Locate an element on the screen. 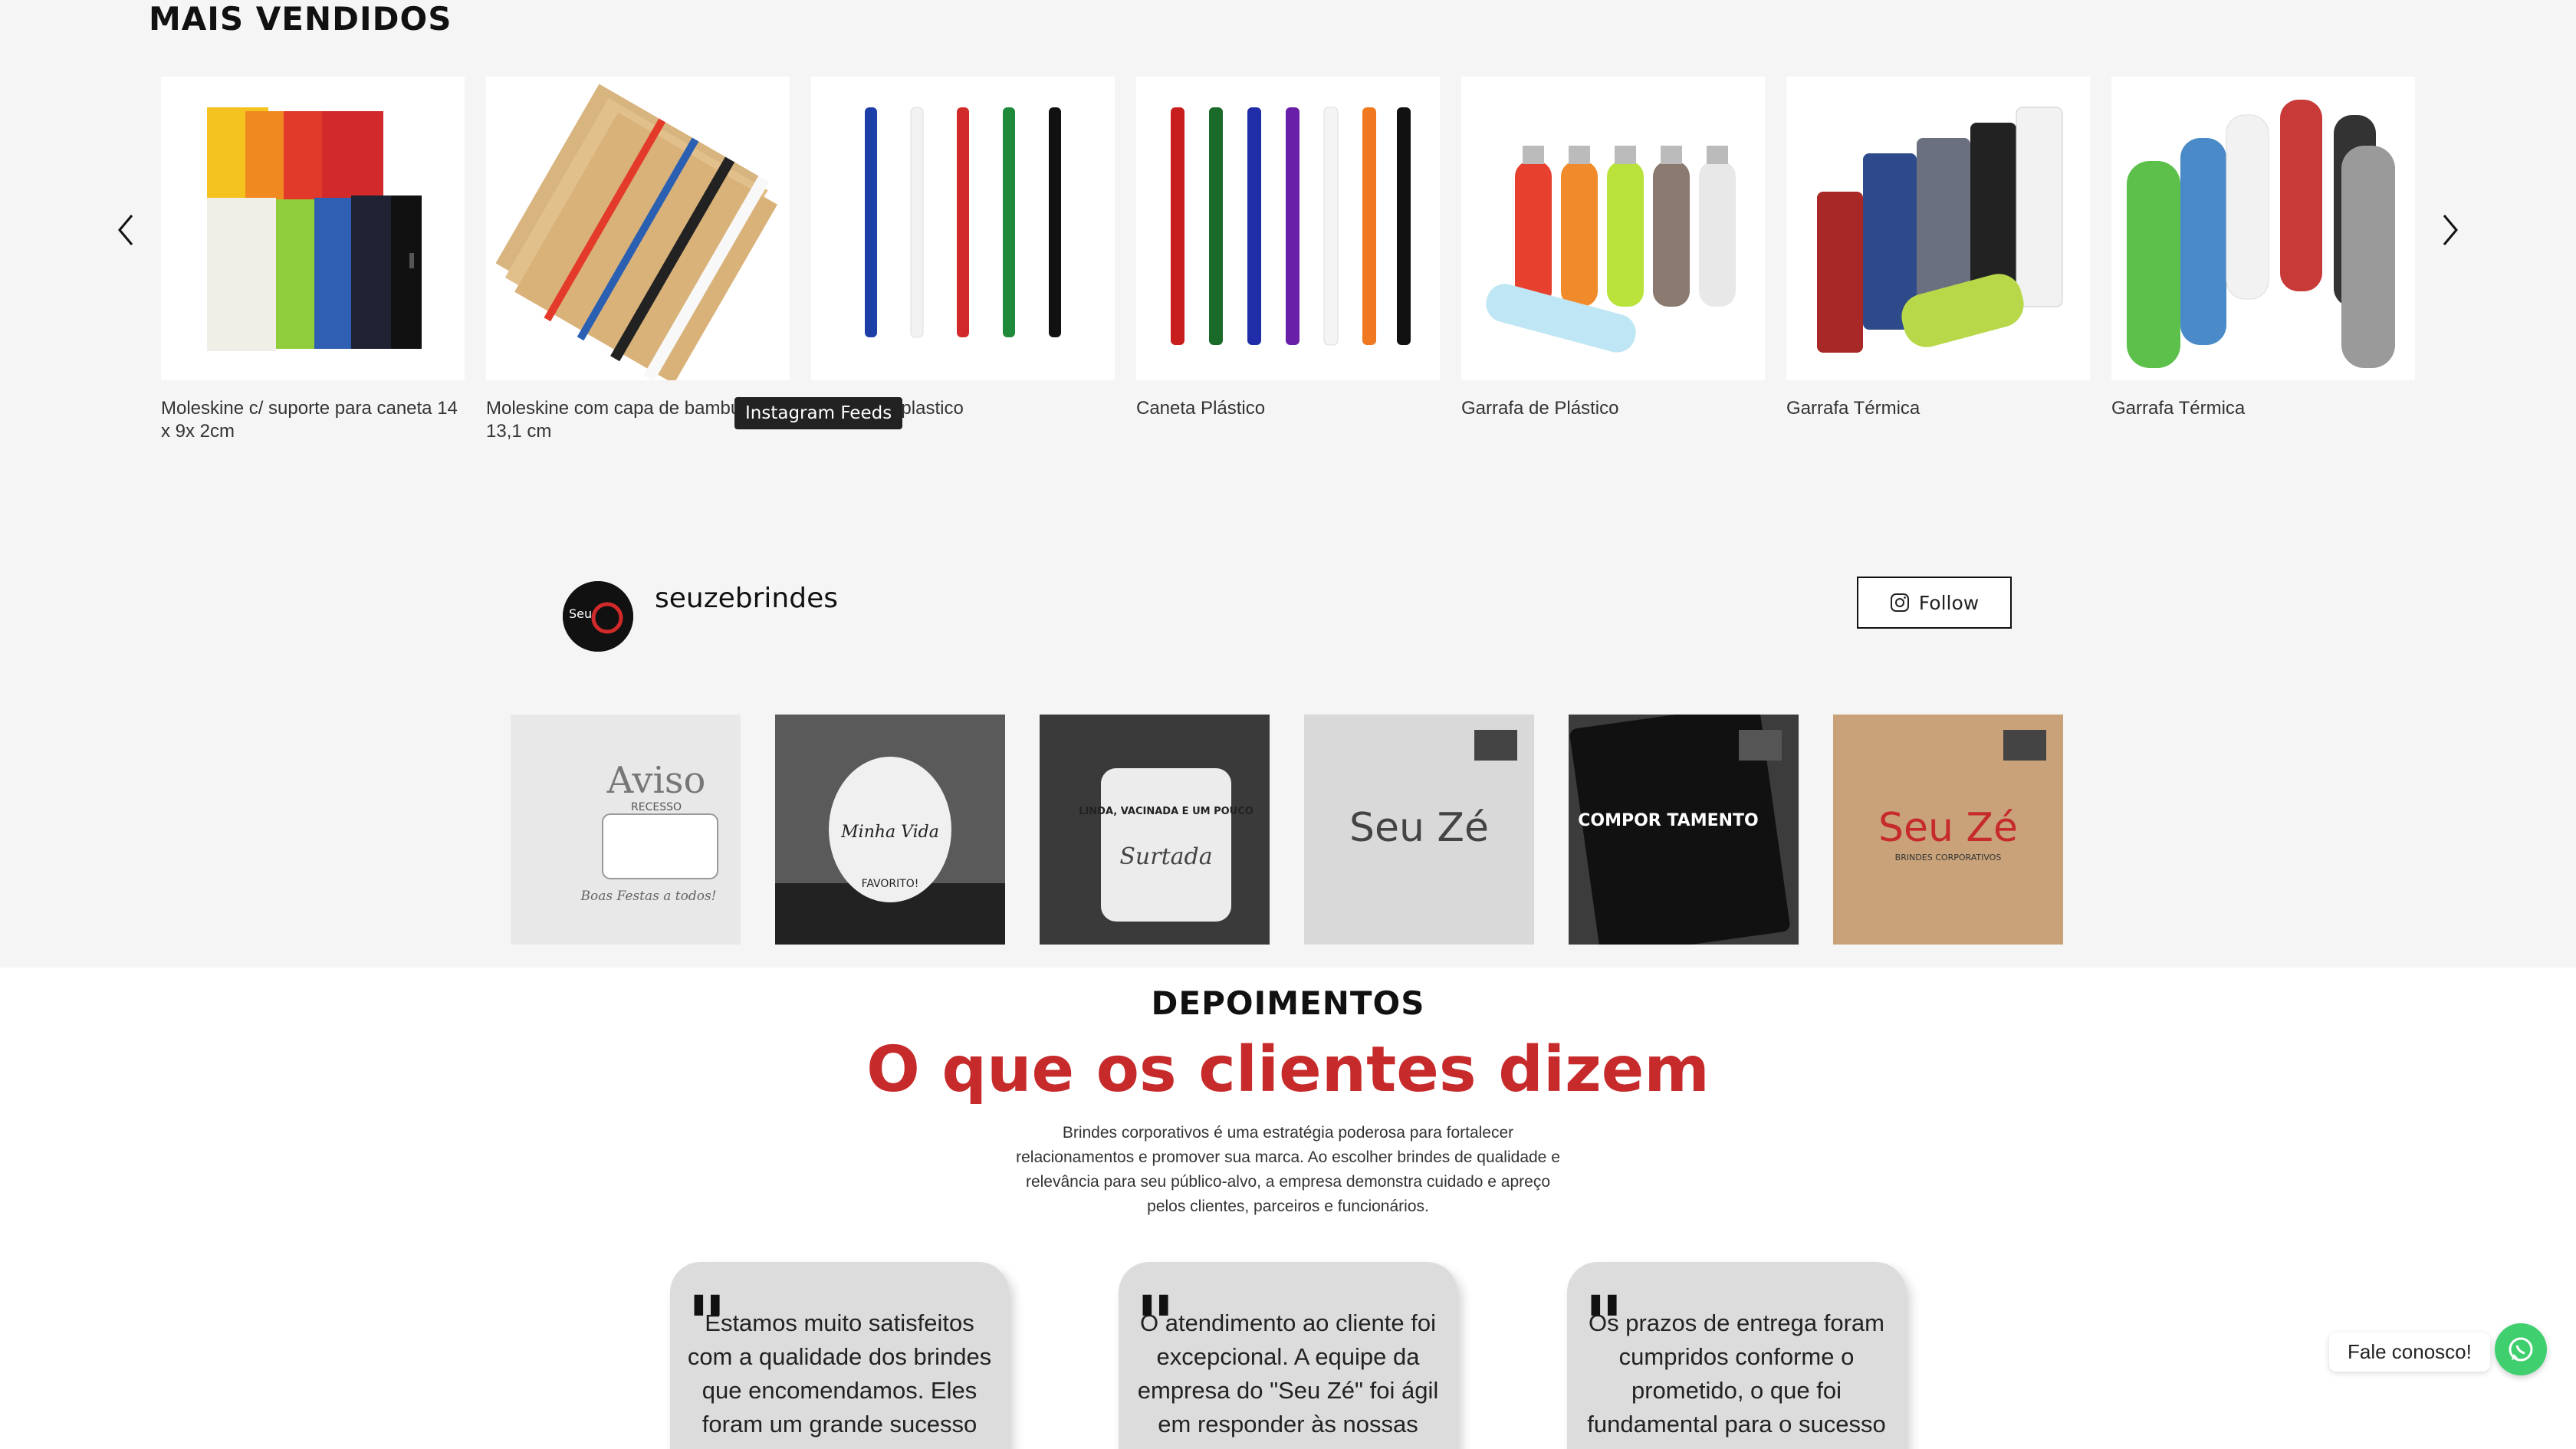 This screenshot has width=2576, height=1449. chevron-left-icon is located at coordinates (125, 230).